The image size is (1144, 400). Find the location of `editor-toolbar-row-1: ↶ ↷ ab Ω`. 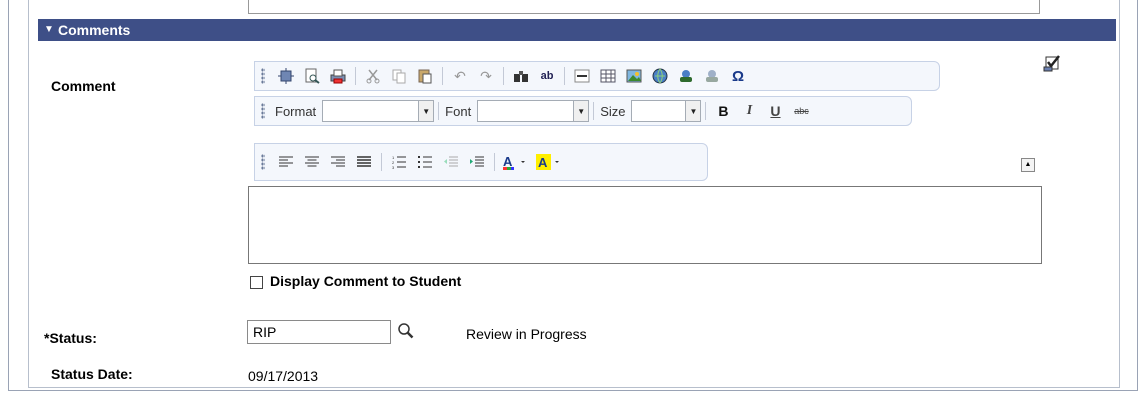

editor-toolbar-row-1: ↶ ↷ ab Ω is located at coordinates (597, 76).